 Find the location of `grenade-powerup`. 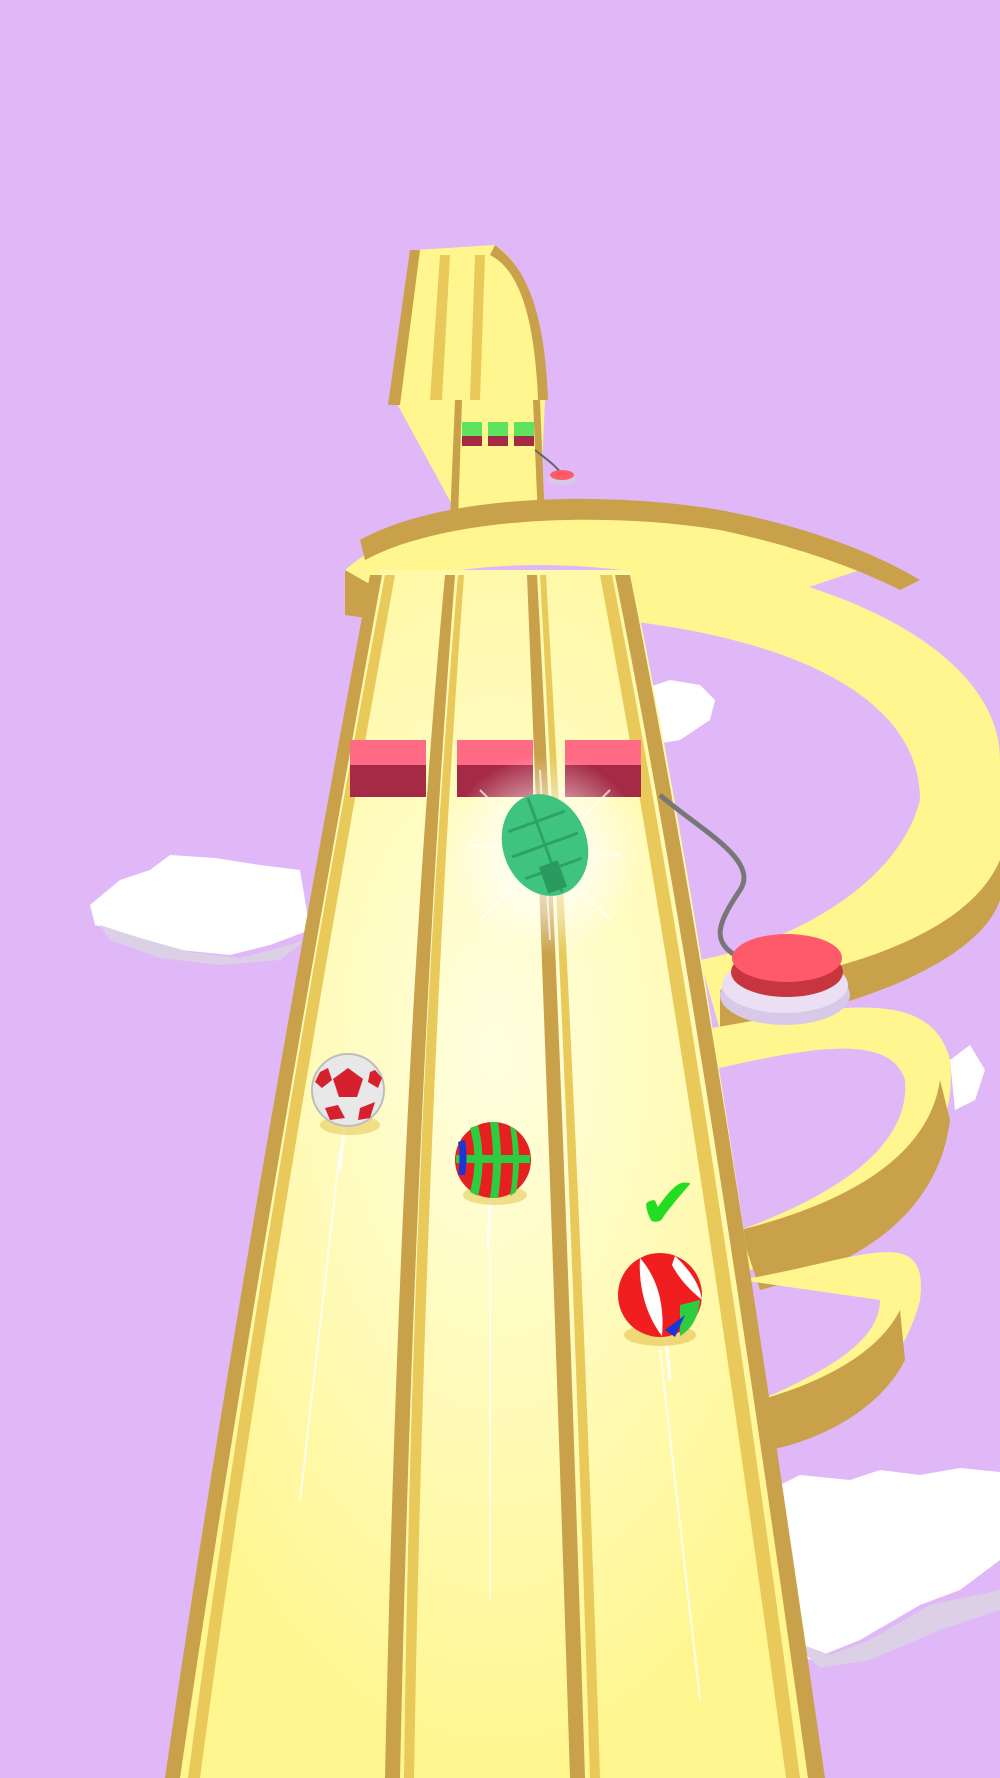

grenade-powerup is located at coordinates (545, 855).